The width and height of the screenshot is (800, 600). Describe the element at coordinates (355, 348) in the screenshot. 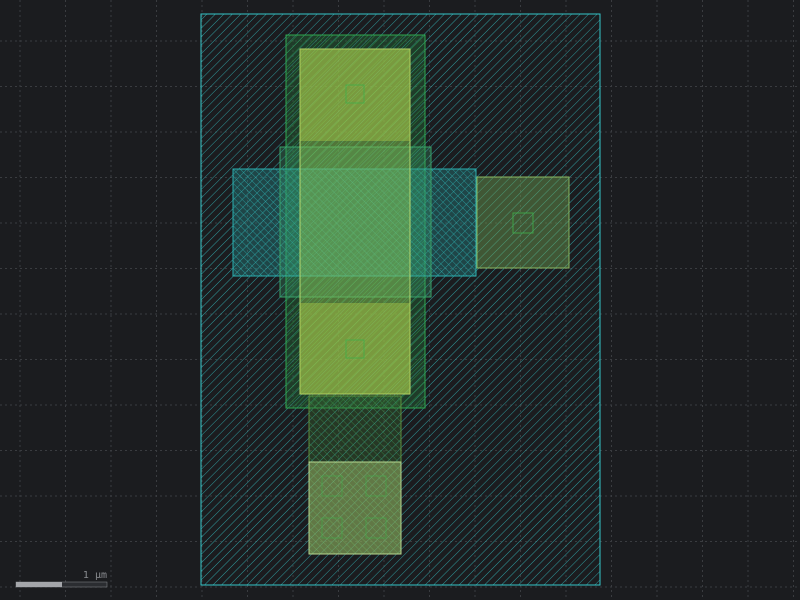

I see `metal1-mid-pad` at that location.